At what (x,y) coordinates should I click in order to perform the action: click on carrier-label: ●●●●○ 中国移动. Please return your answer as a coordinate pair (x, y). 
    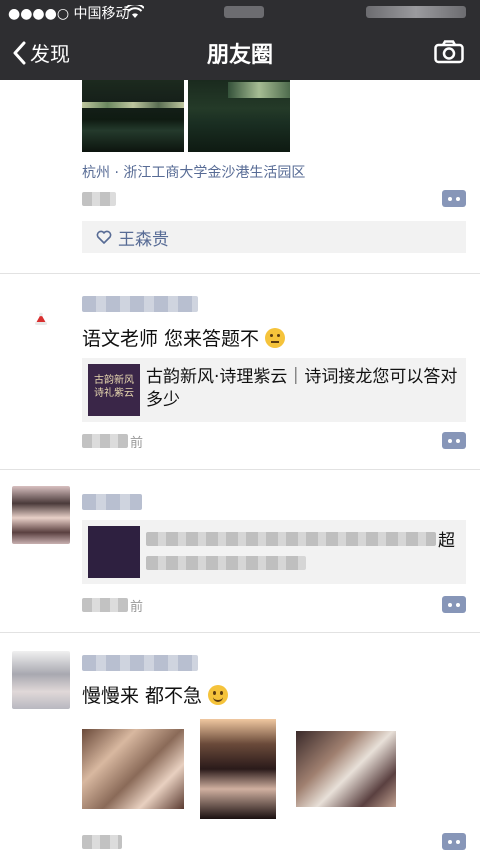
    Looking at the image, I should click on (69, 14).